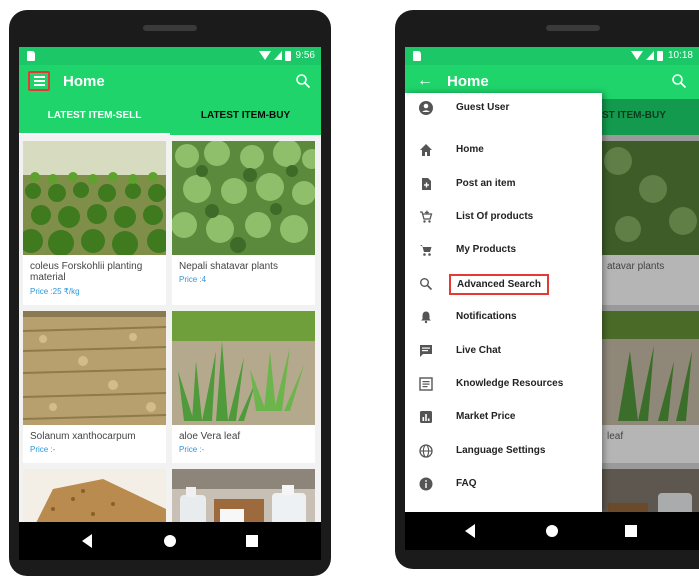 The image size is (699, 576). I want to click on drawer-item-label: Notifications, so click(486, 316).